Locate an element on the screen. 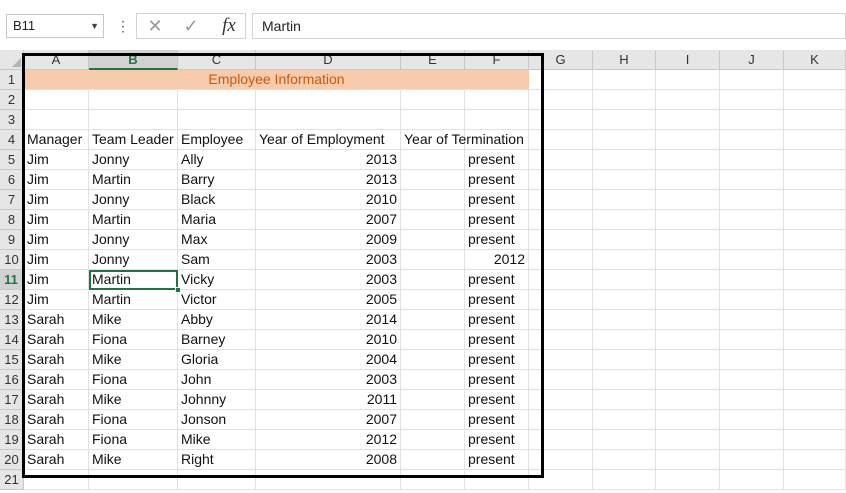 This screenshot has height=493, width=846. table-cell: 2008 is located at coordinates (328, 460).